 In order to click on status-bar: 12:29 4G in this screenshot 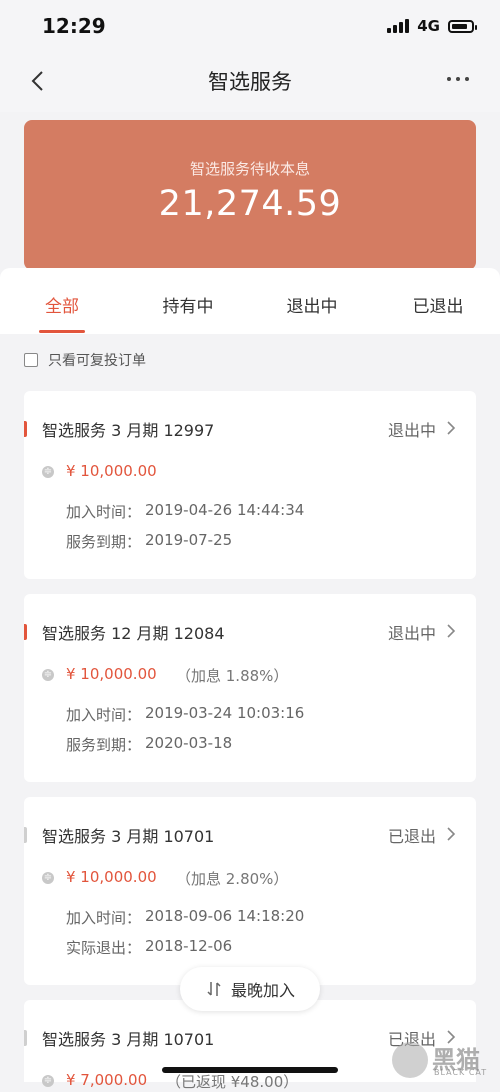, I will do `click(250, 27)`.